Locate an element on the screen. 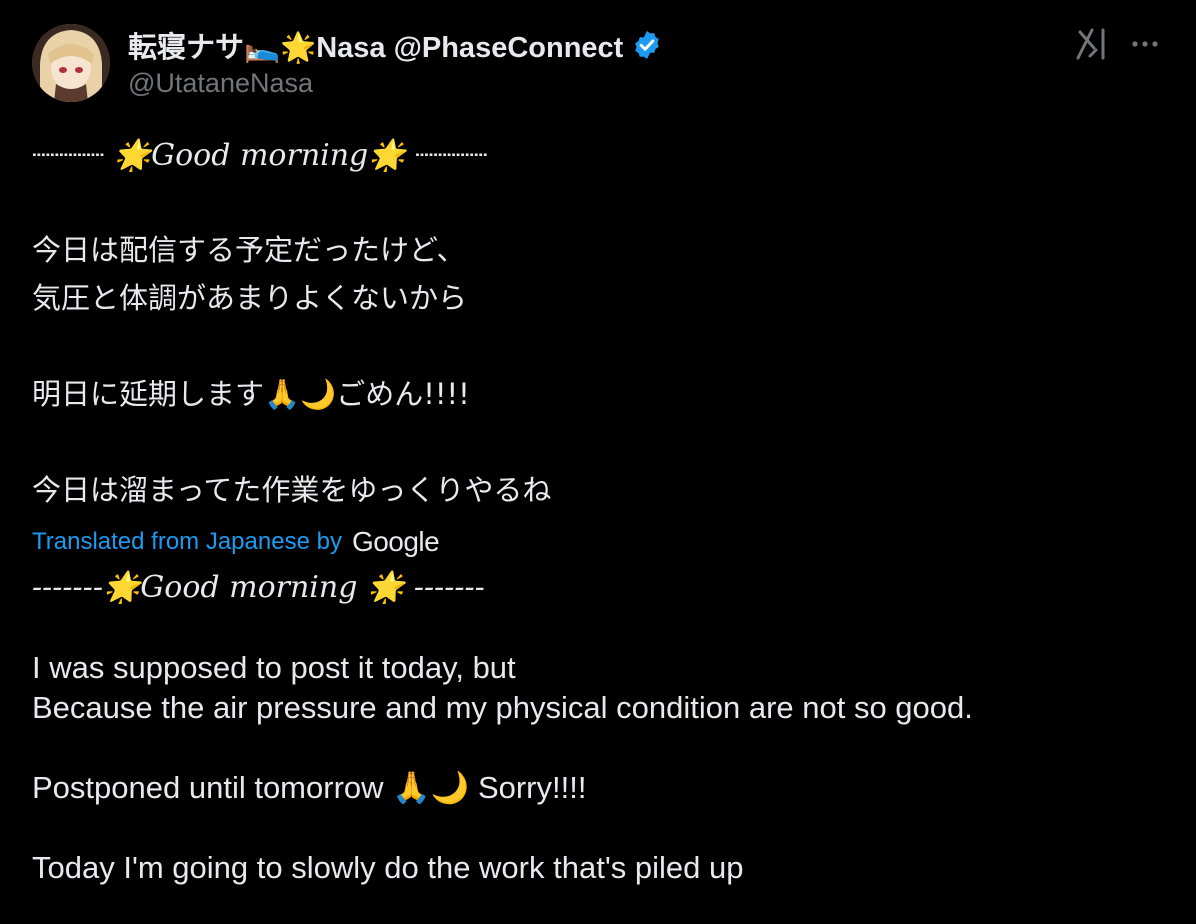 This screenshot has width=1196, height=924. display-name: 転寝ナサ🛌🌟Nasa @PhaseConnect is located at coordinates (375, 45).